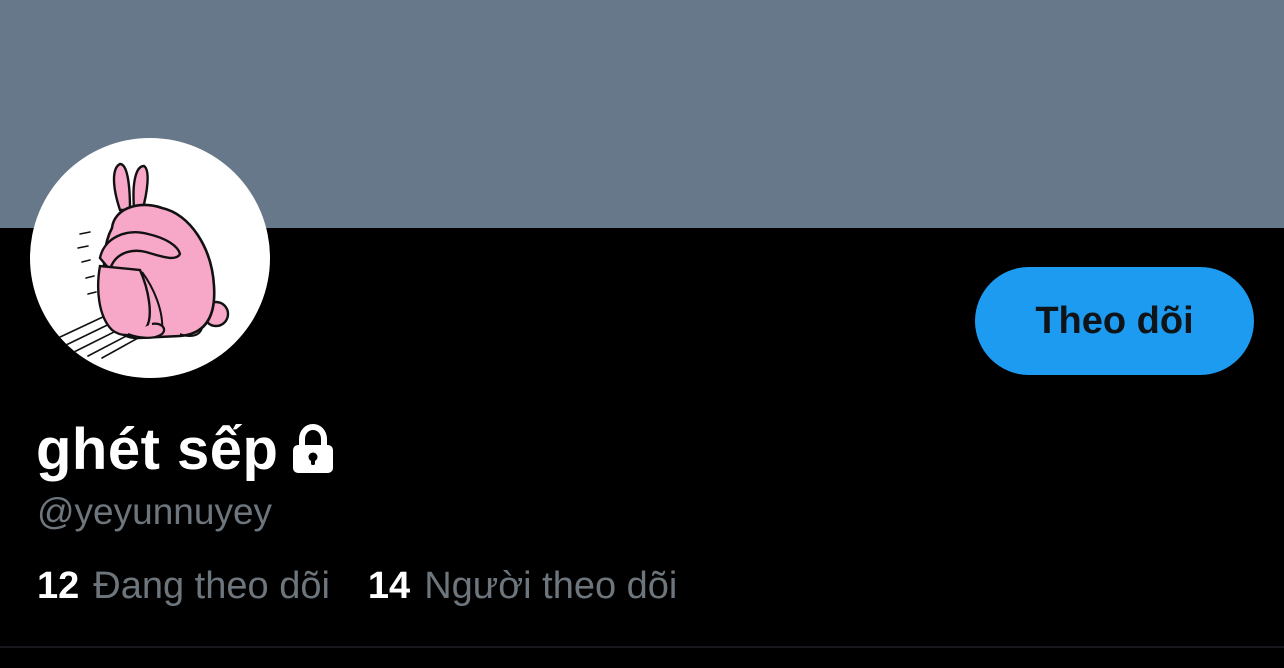 The width and height of the screenshot is (1284, 668). I want to click on follow-button: Theo dõi, so click(1114, 321).